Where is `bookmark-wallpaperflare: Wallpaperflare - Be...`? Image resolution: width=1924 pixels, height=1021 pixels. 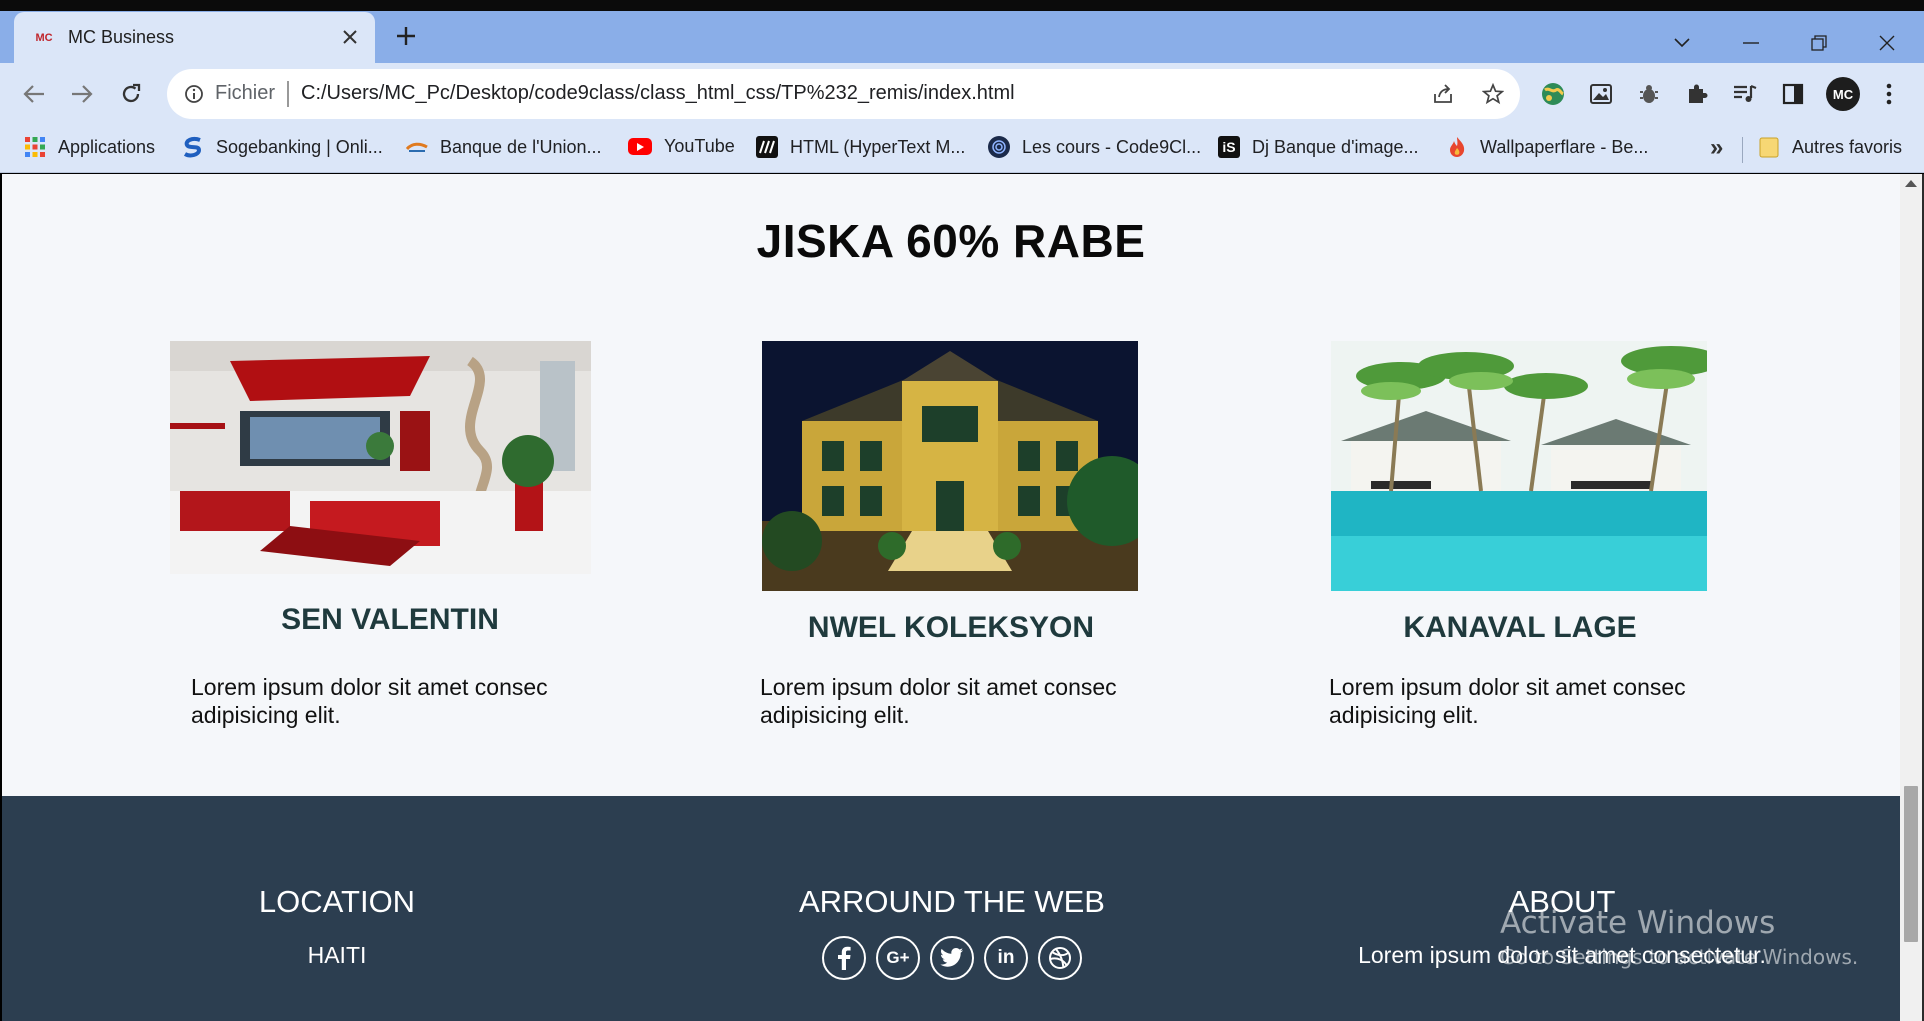 bookmark-wallpaperflare: Wallpaperflare - Be... is located at coordinates (1547, 147).